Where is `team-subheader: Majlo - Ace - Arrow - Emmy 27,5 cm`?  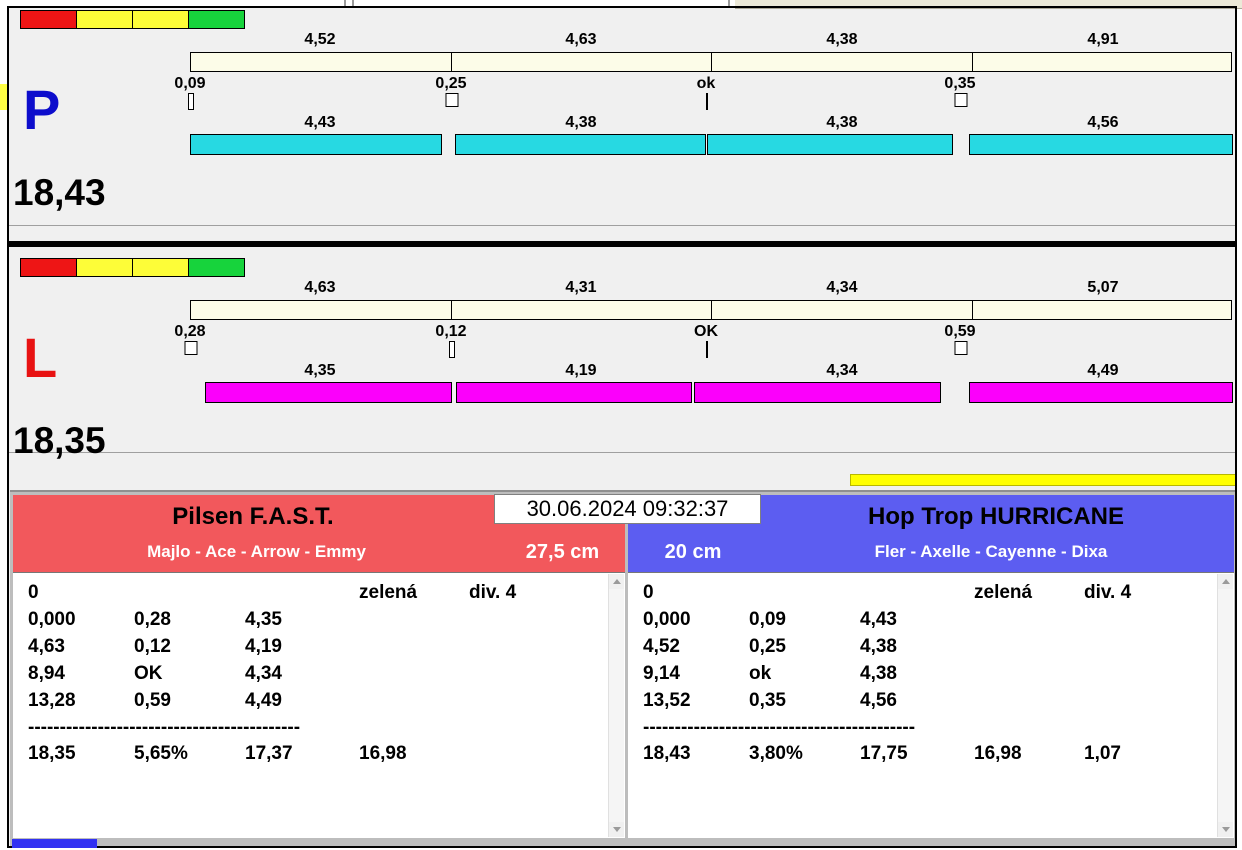 team-subheader: Majlo - Ace - Arrow - Emmy 27,5 cm is located at coordinates (319, 552).